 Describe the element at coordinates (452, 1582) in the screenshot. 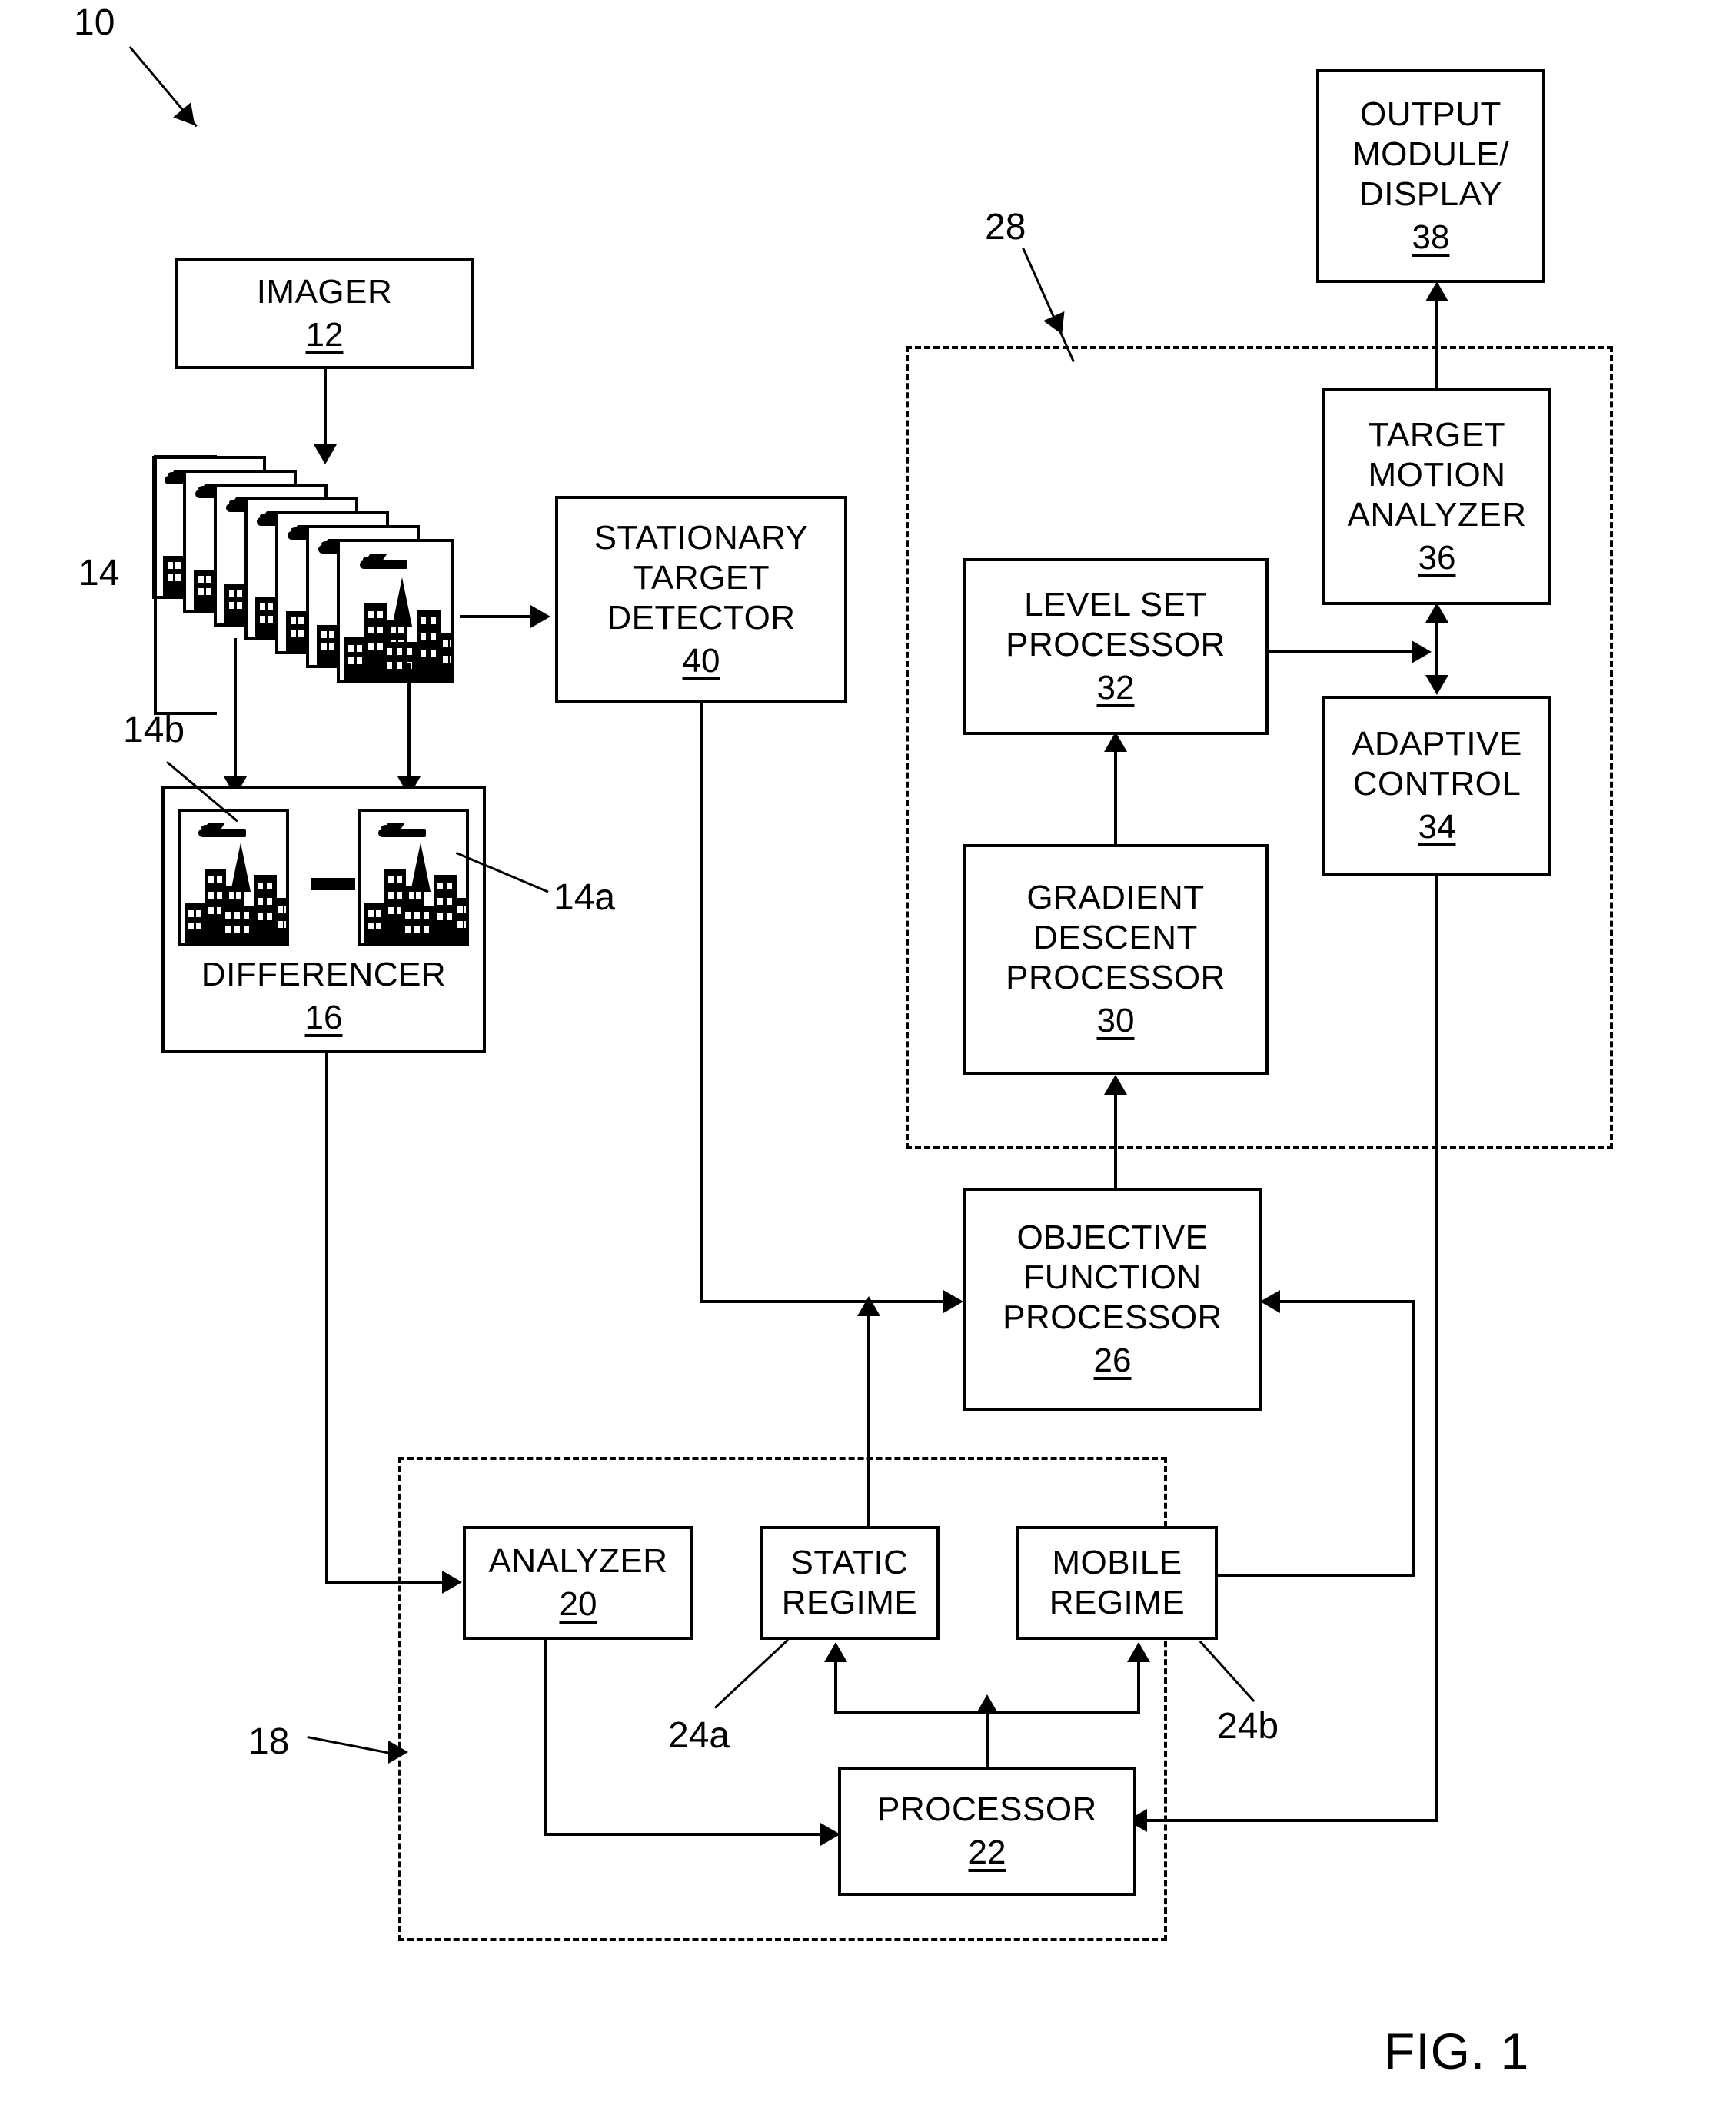

I see `arrowhead-differencer-to-analyzer` at that location.